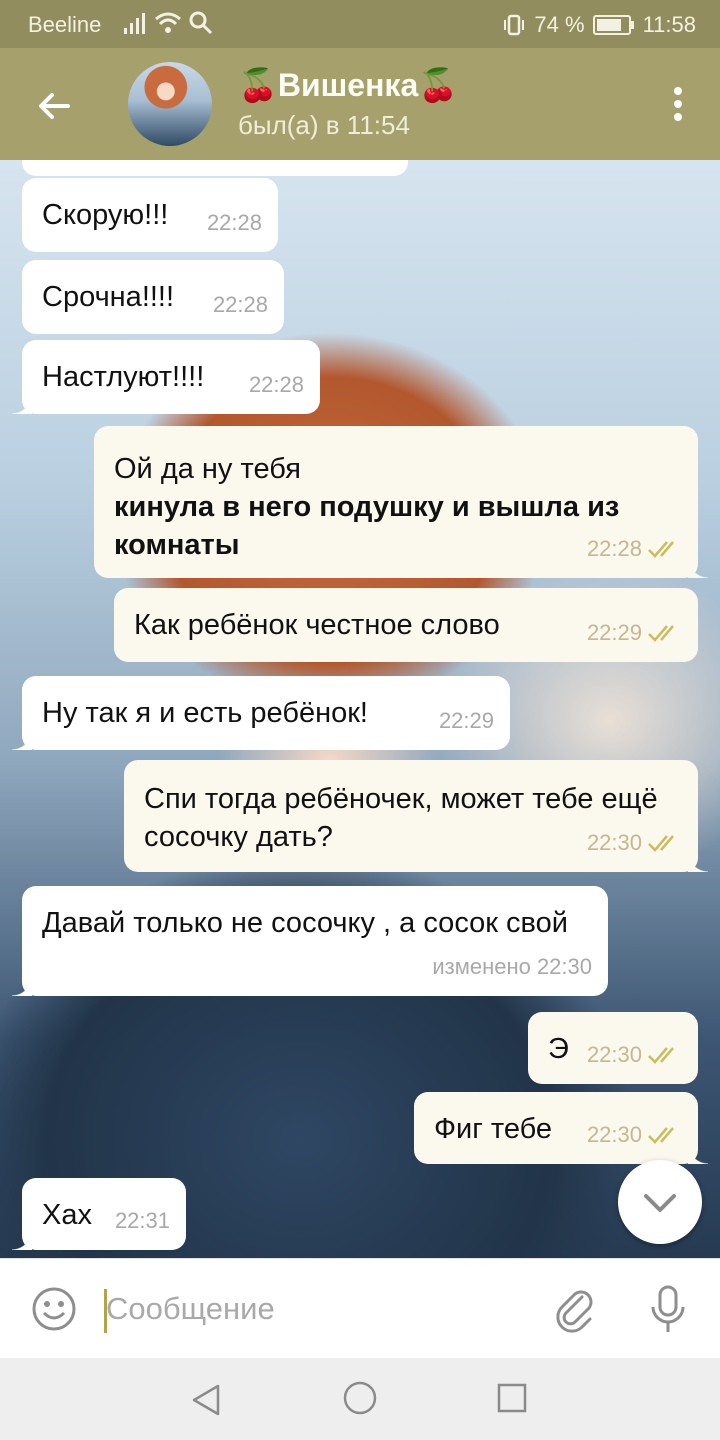 This screenshot has height=1440, width=720. What do you see at coordinates (170, 104) in the screenshot?
I see `avatar` at bounding box center [170, 104].